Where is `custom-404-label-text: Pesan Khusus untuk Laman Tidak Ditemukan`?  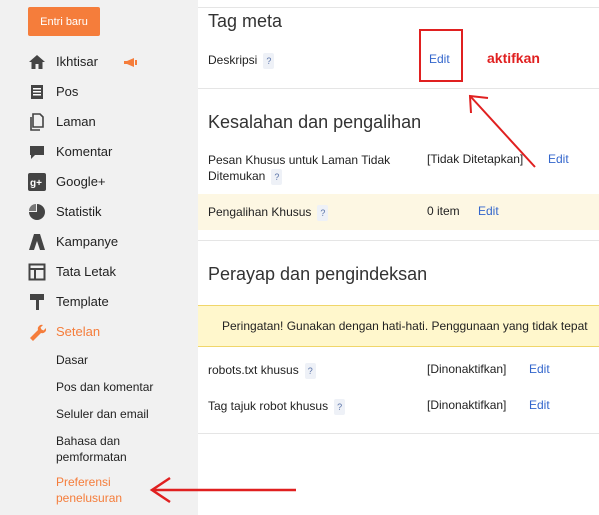 custom-404-label-text: Pesan Khusus untuk Laman Tidak Ditemukan is located at coordinates (299, 168).